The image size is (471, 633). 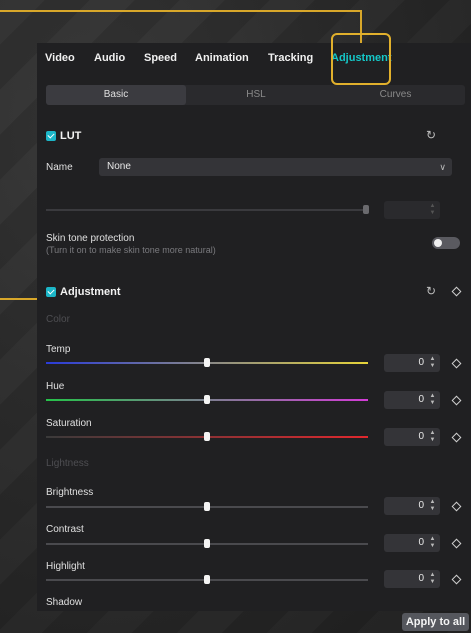 I want to click on adjustment-section-header: Adjustment, so click(x=83, y=292).